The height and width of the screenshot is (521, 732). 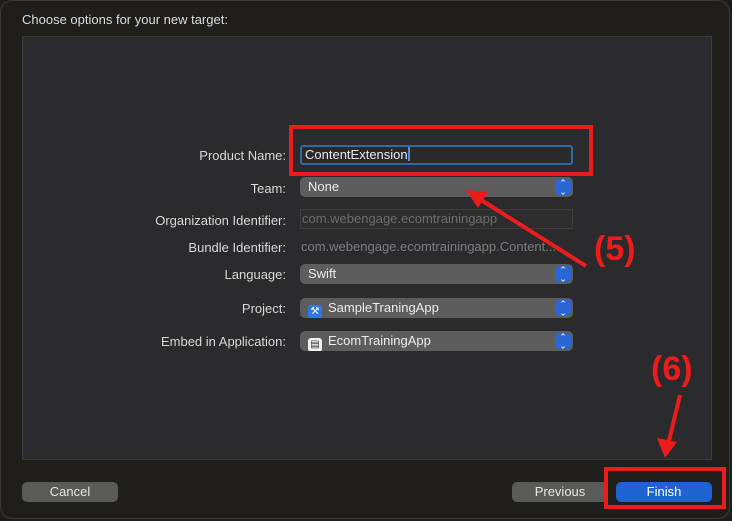 I want to click on embed-in-application-label: Embed in Application:, so click(x=223, y=341).